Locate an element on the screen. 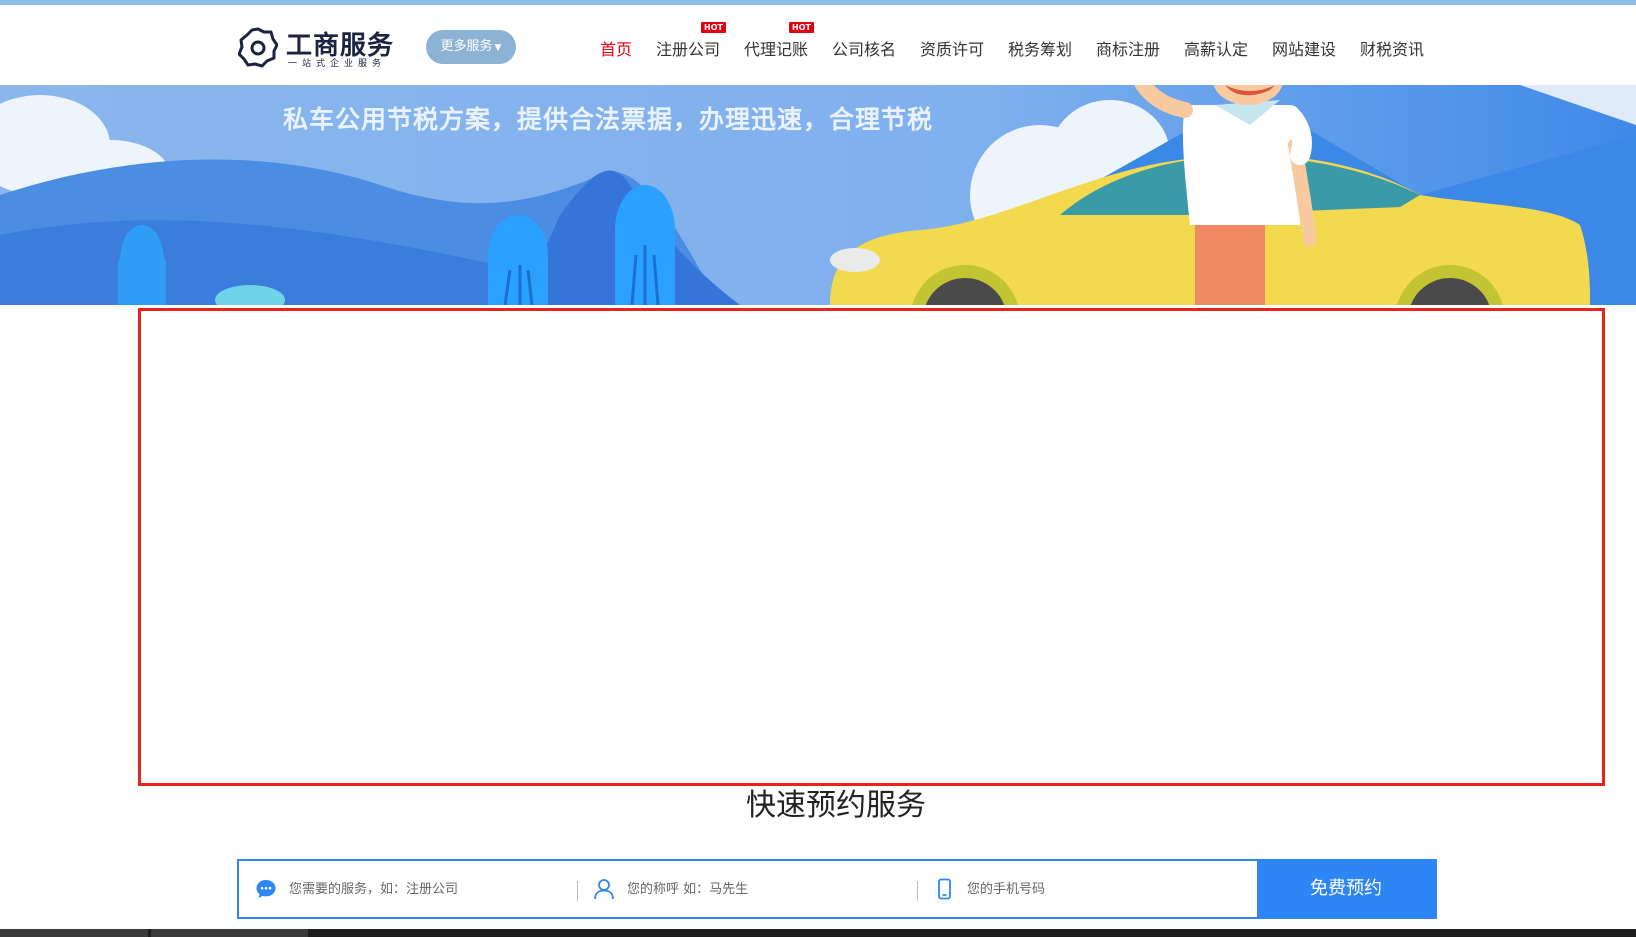  service-input is located at coordinates (424, 889).